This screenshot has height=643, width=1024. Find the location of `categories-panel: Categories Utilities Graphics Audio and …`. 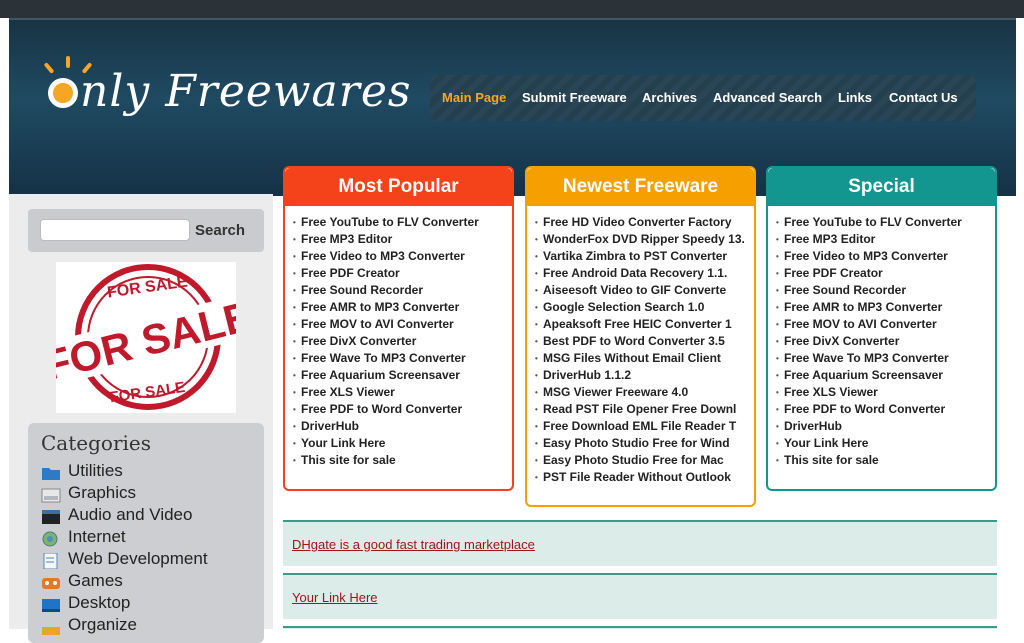

categories-panel: Categories Utilities Graphics Audio and … is located at coordinates (146, 533).